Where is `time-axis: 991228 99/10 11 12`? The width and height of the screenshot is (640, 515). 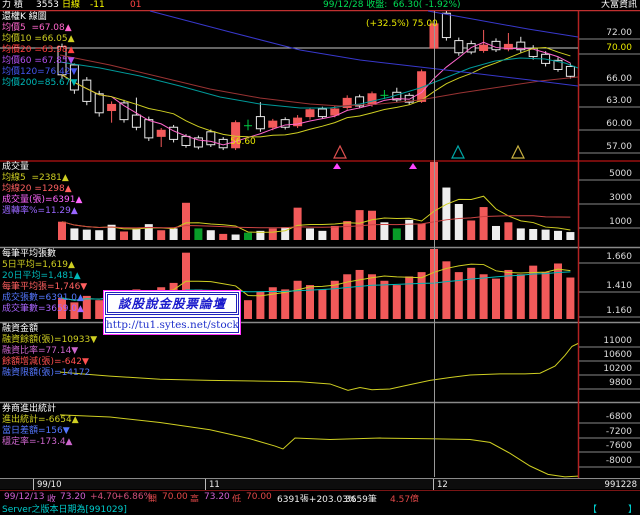 time-axis: 991228 99/10 11 12 is located at coordinates (320, 484).